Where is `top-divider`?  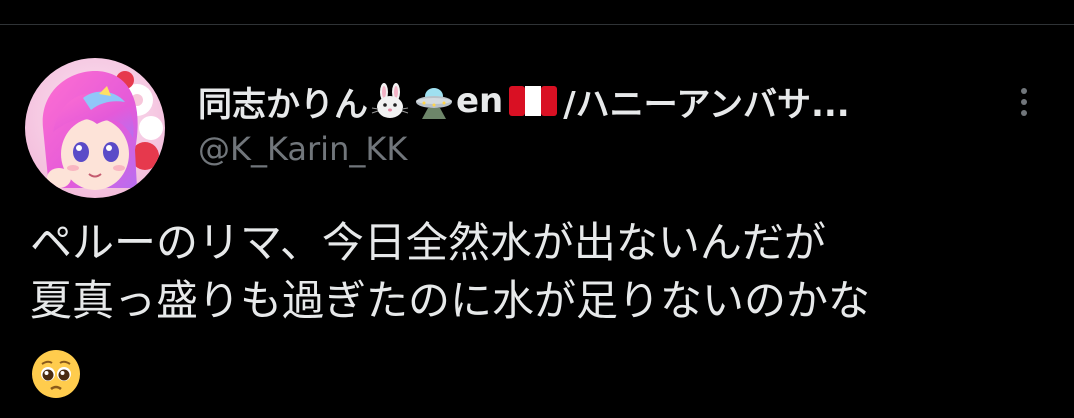 top-divider is located at coordinates (537, 24).